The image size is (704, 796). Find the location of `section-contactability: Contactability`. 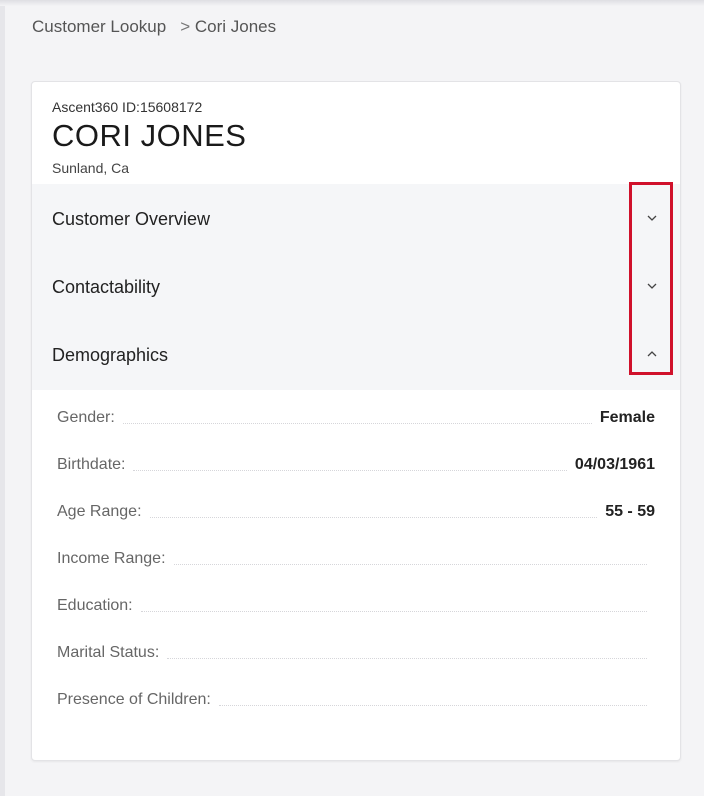

section-contactability: Contactability is located at coordinates (356, 286).